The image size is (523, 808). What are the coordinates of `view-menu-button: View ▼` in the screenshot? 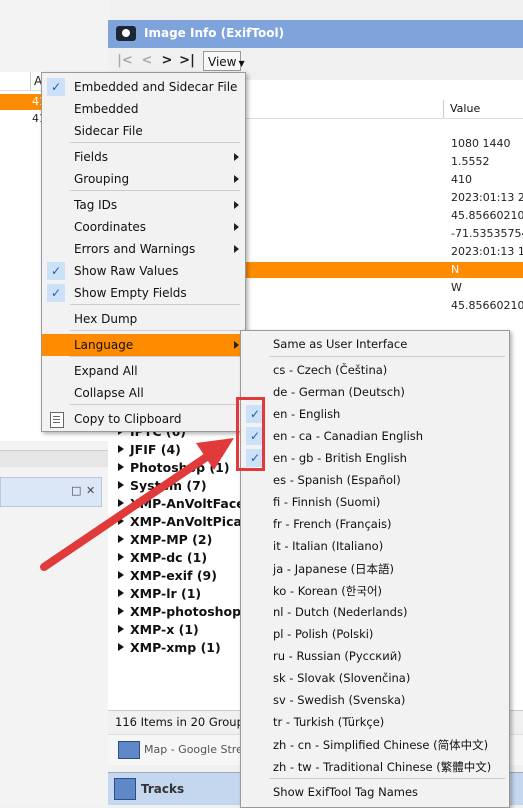 It's located at (224, 61).